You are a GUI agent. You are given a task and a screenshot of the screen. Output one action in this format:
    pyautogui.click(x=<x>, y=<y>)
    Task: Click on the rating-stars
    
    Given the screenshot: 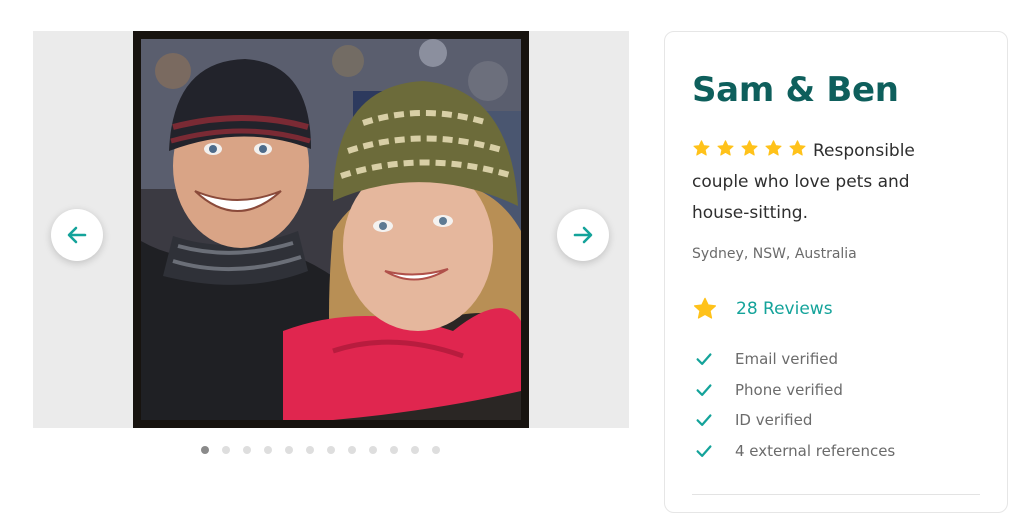 What is the action you would take?
    pyautogui.click(x=749, y=148)
    